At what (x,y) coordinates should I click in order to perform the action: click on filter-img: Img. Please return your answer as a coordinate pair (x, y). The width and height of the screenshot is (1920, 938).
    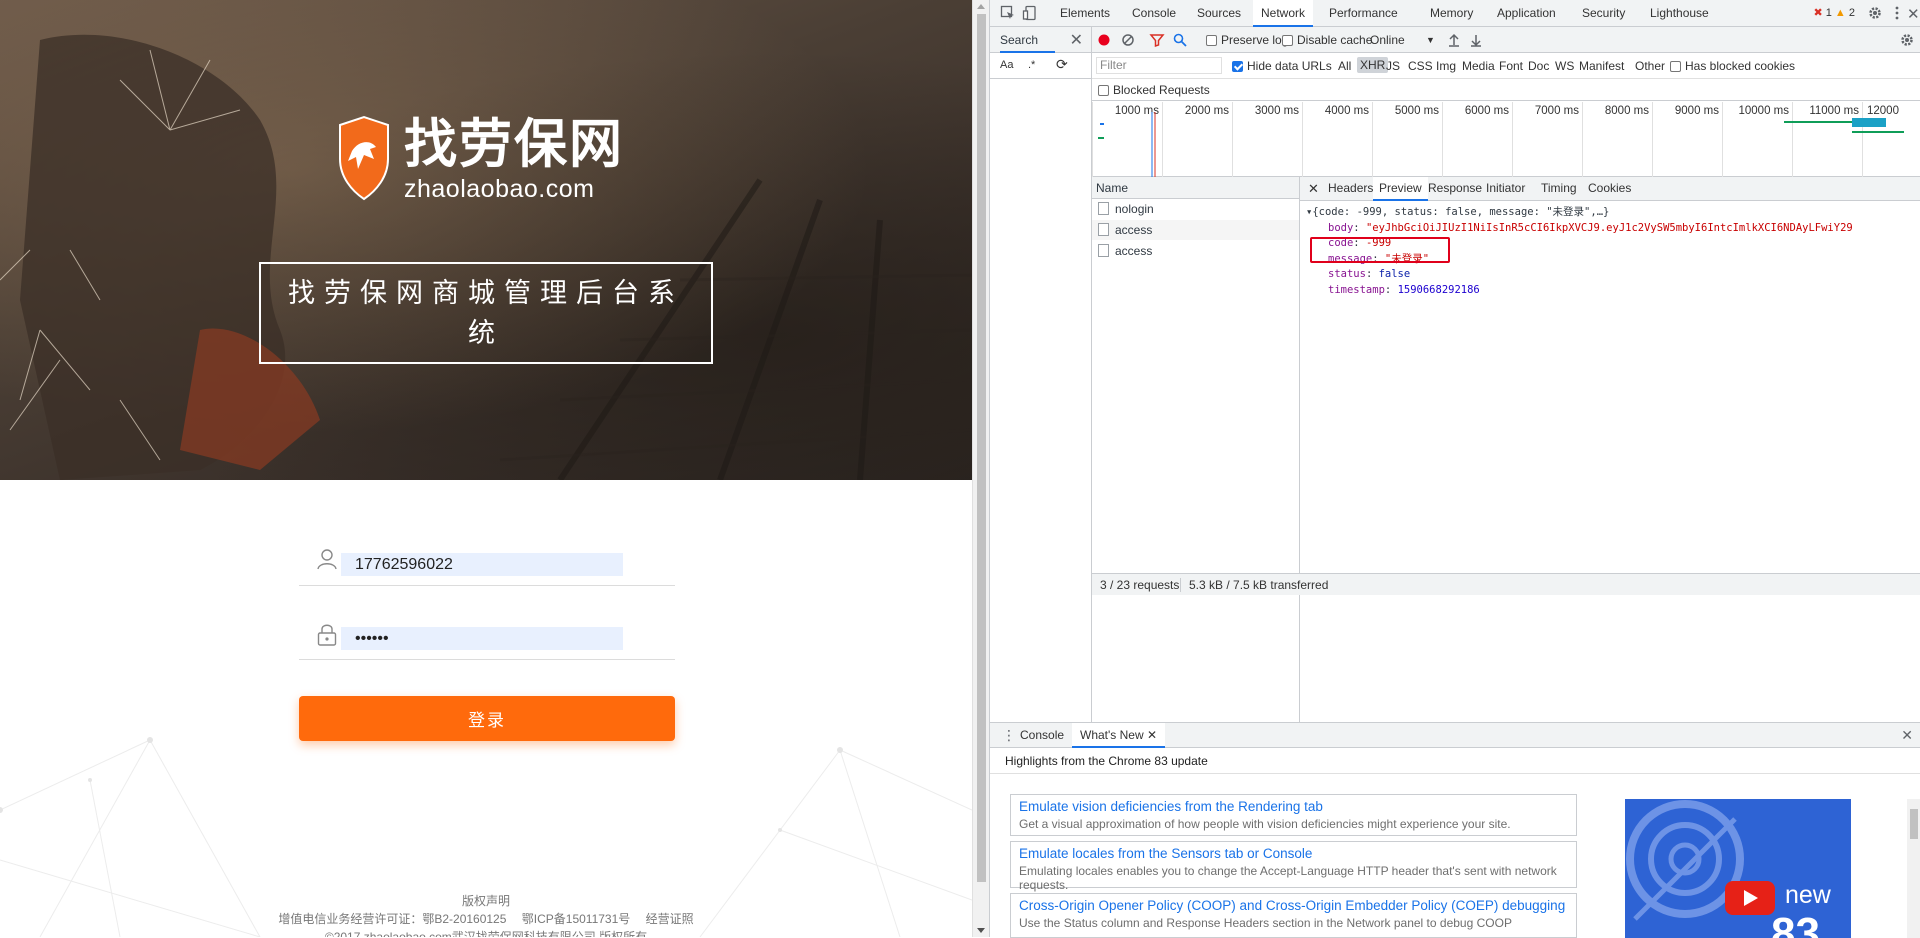
    Looking at the image, I should click on (1446, 66).